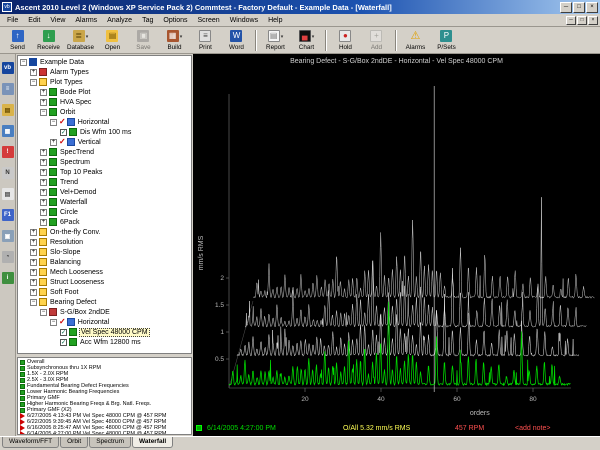 Image resolution: width=600 pixels, height=450 pixels. What do you see at coordinates (104, 112) in the screenshot?
I see `tree-item-orbit: − Orbit` at bounding box center [104, 112].